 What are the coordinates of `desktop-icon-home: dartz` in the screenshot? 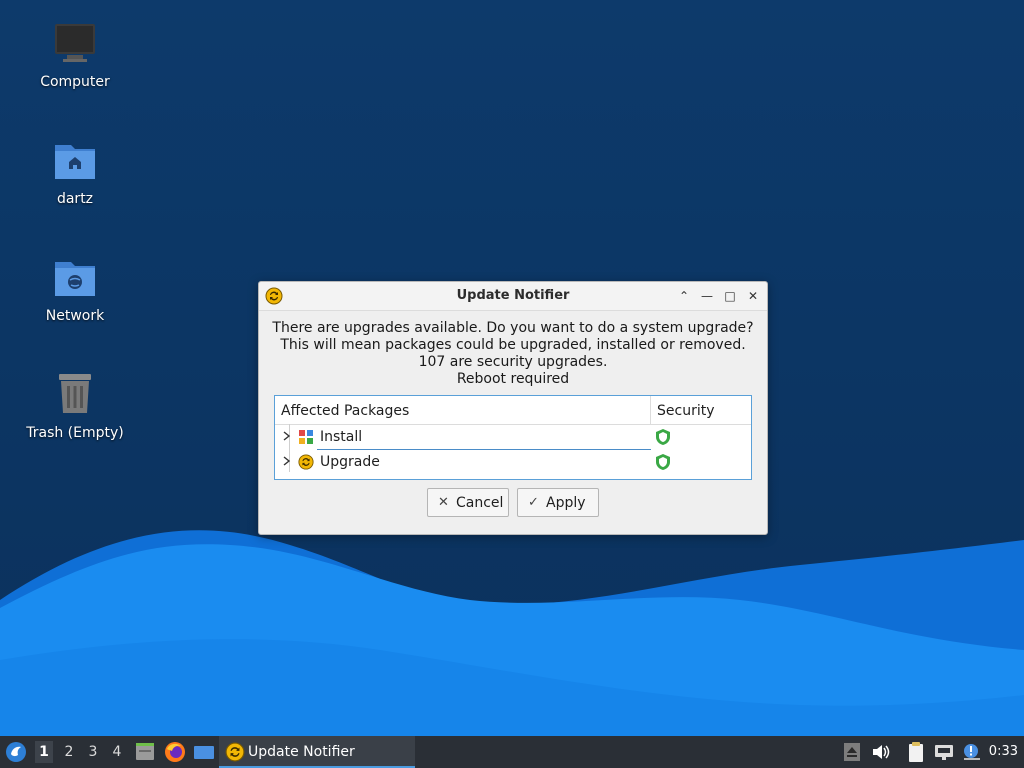 It's located at (75, 172).